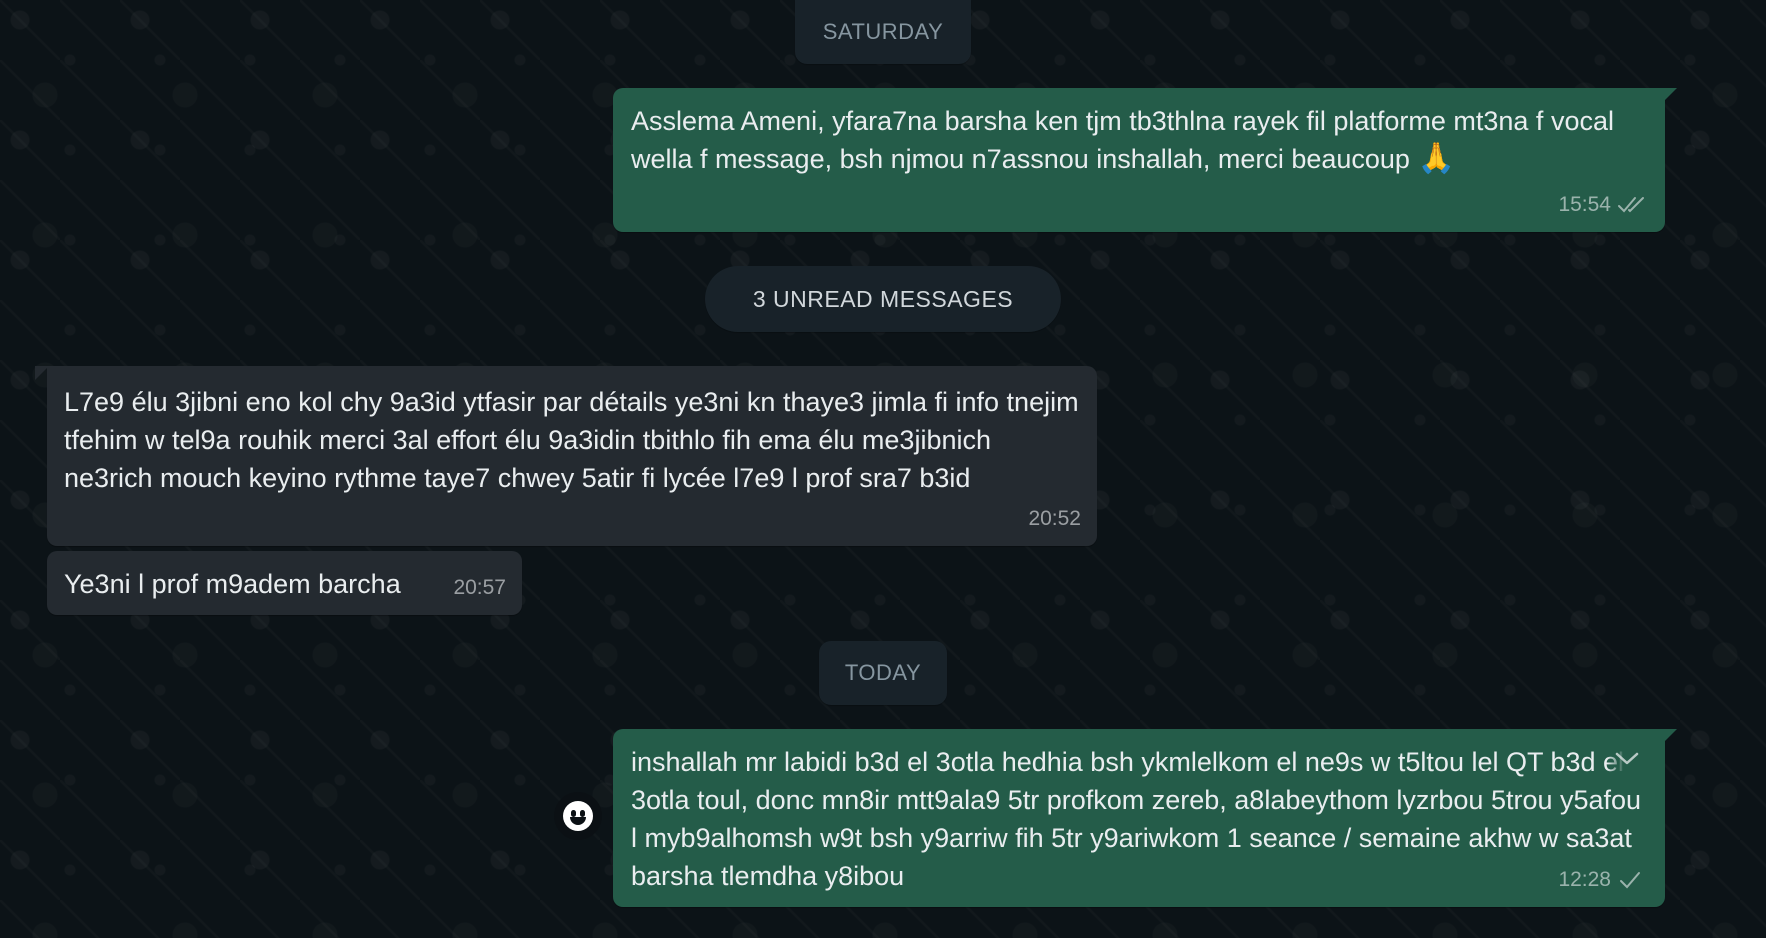 Image resolution: width=1766 pixels, height=938 pixels. What do you see at coordinates (1584, 879) in the screenshot?
I see `message-time: 12:28` at bounding box center [1584, 879].